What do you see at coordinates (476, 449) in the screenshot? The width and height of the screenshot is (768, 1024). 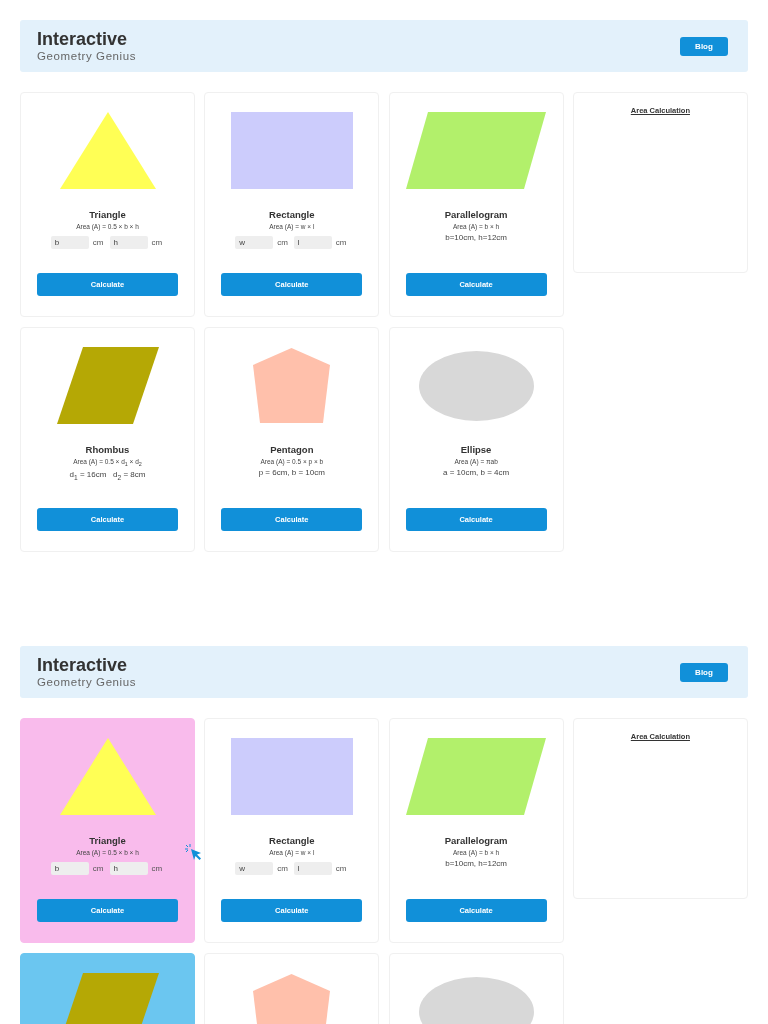 I see `shape-name: Ellipse` at bounding box center [476, 449].